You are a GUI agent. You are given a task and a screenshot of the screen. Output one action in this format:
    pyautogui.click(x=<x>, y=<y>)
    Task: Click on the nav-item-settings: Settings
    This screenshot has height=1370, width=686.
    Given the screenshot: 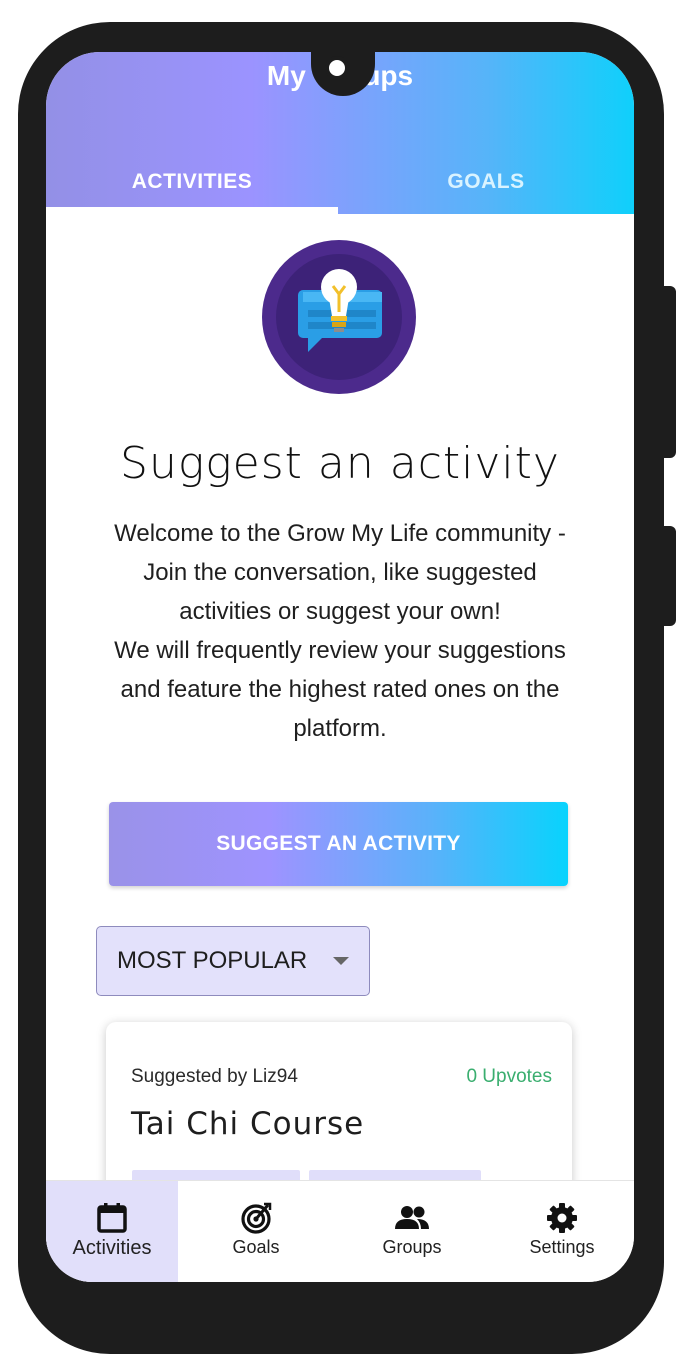 What is the action you would take?
    pyautogui.click(x=562, y=1231)
    